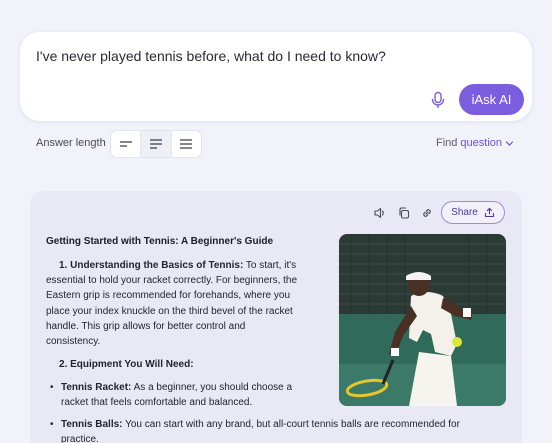 The image size is (552, 443). I want to click on answer-length-toggle, so click(156, 144).